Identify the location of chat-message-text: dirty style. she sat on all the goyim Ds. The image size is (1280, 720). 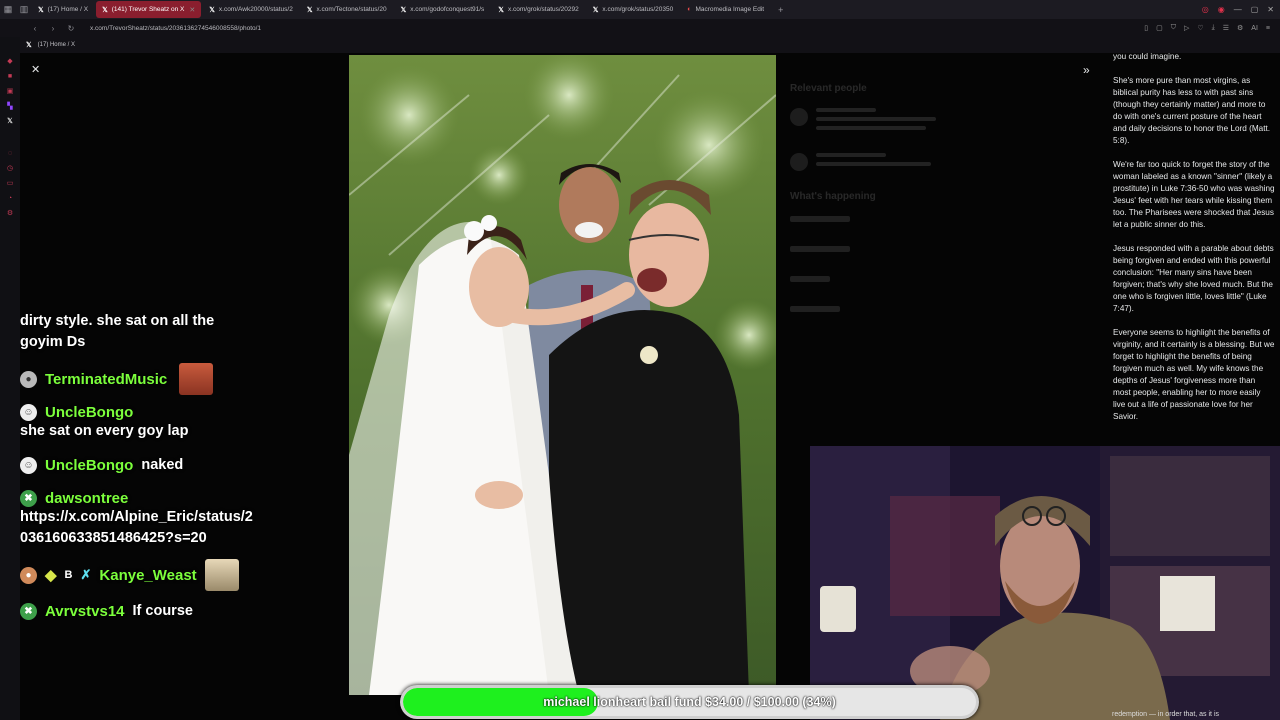
(117, 331).